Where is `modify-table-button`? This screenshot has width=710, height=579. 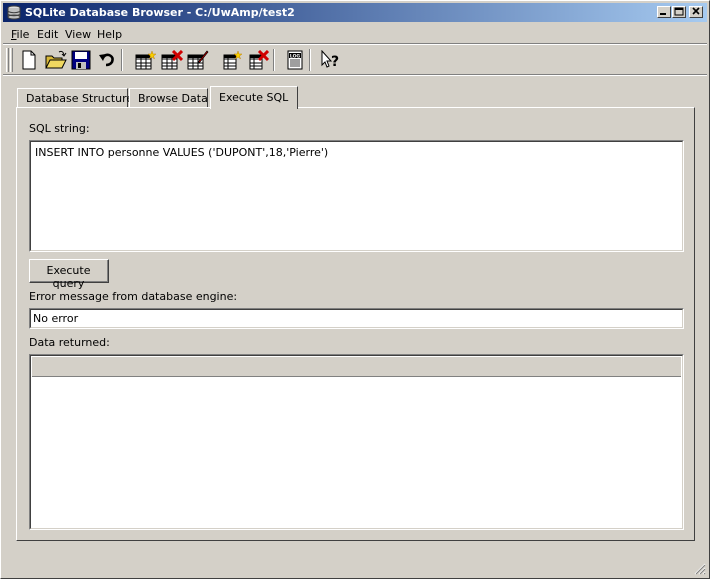
modify-table-button is located at coordinates (197, 60).